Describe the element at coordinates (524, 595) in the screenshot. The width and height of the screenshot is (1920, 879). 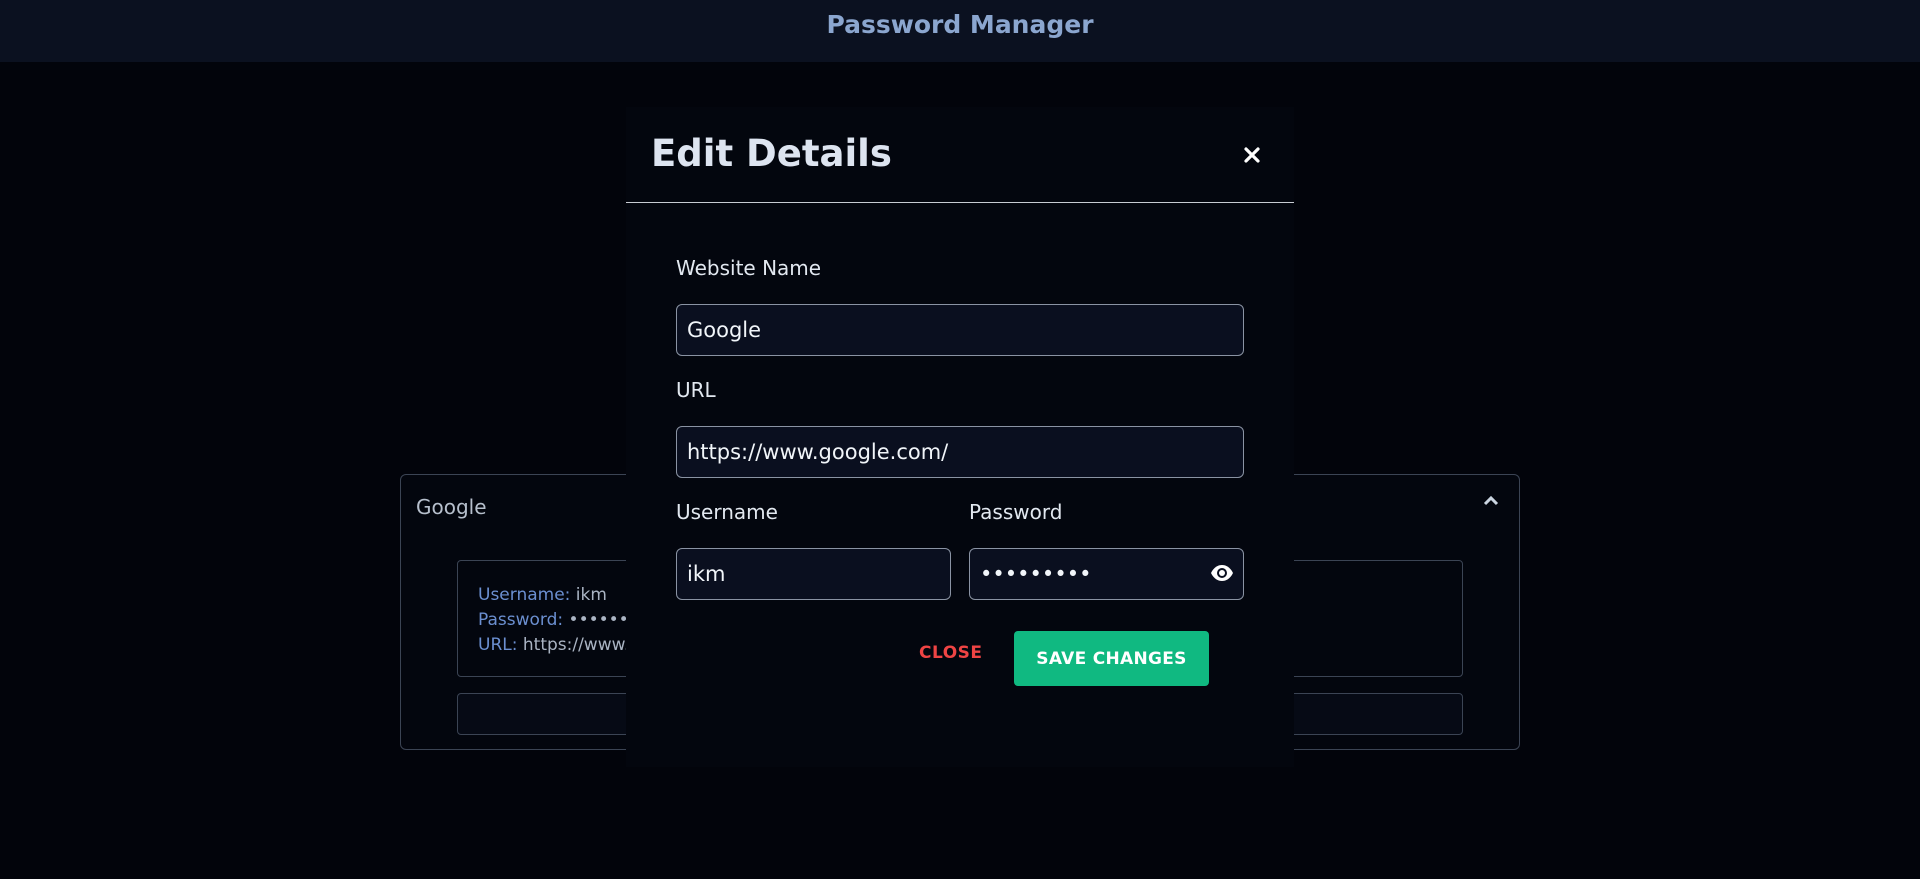
I see `detail-username-label: Username:` at that location.